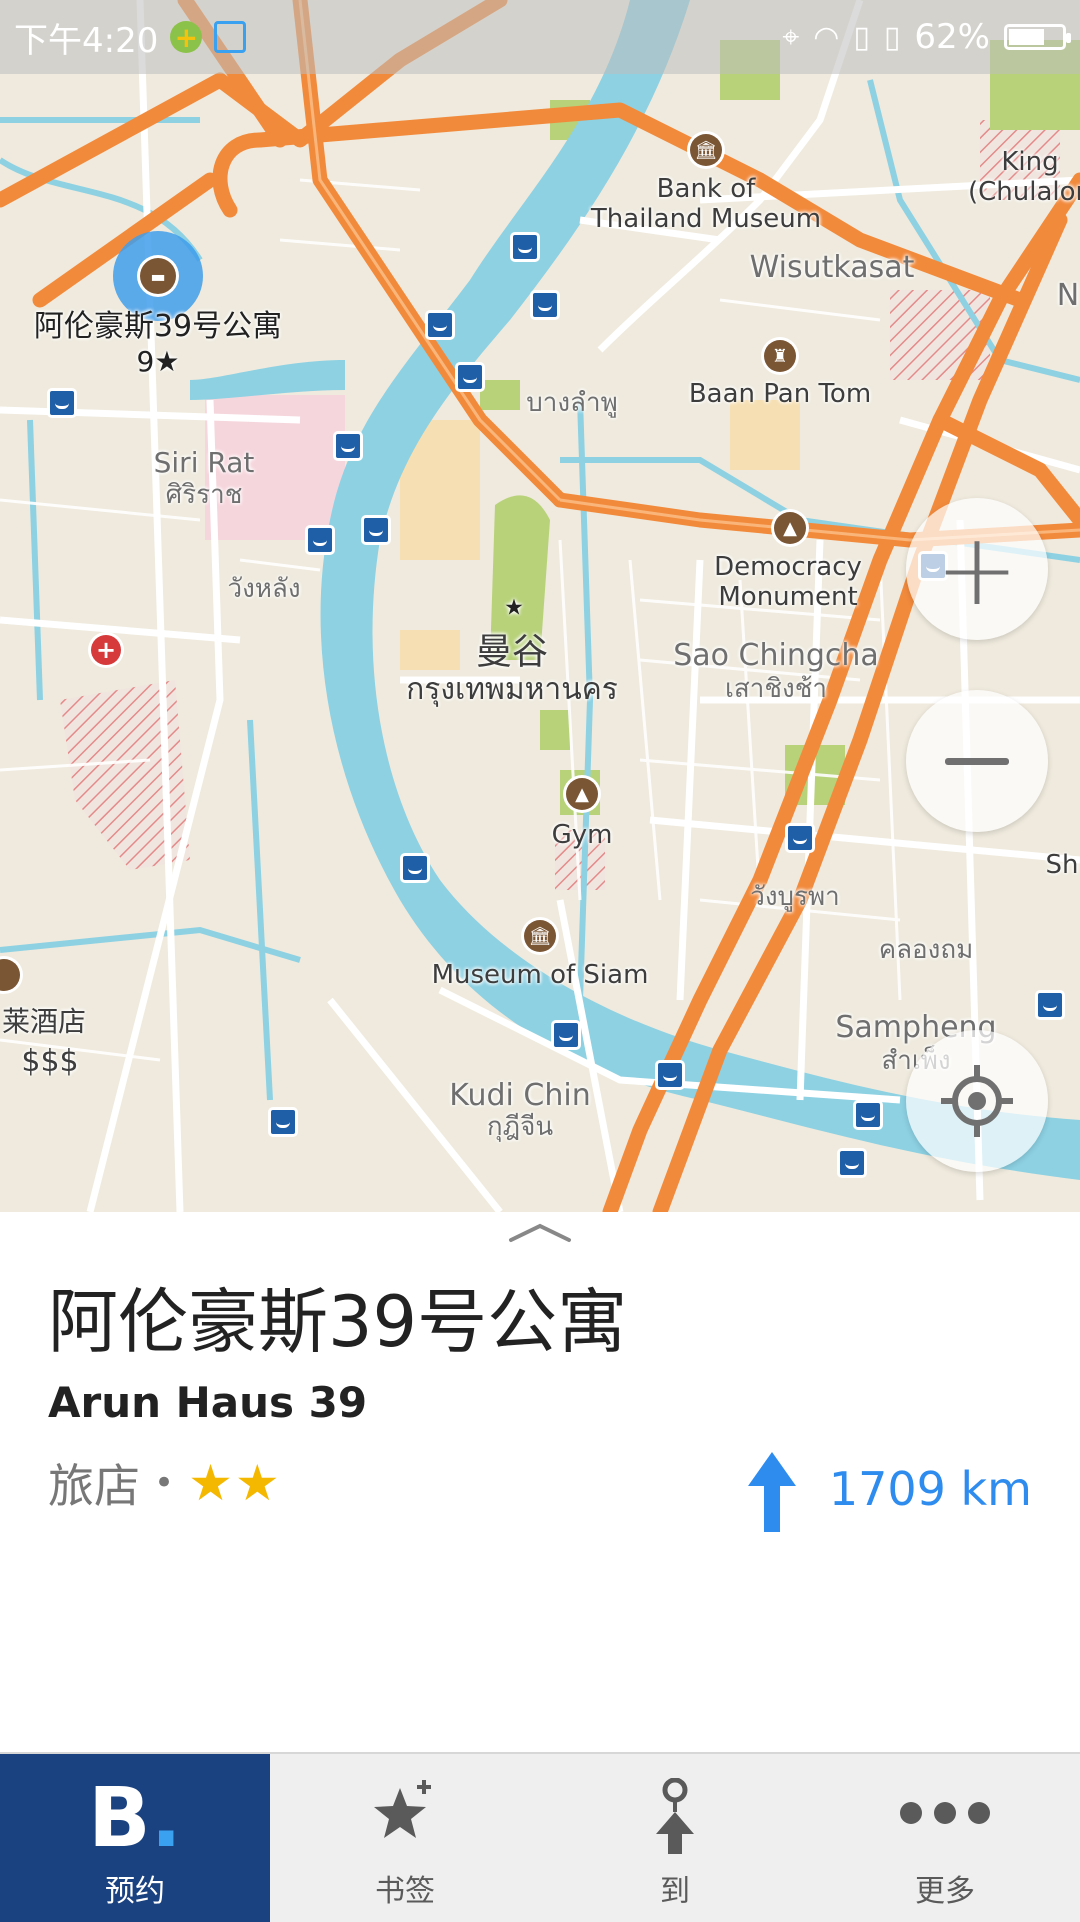 This screenshot has width=1080, height=1922. I want to click on screenshot-icon, so click(230, 37).